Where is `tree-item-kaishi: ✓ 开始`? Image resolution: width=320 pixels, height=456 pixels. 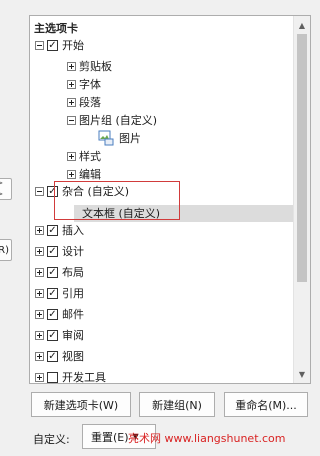 tree-item-kaishi: ✓ 开始 is located at coordinates (59, 45).